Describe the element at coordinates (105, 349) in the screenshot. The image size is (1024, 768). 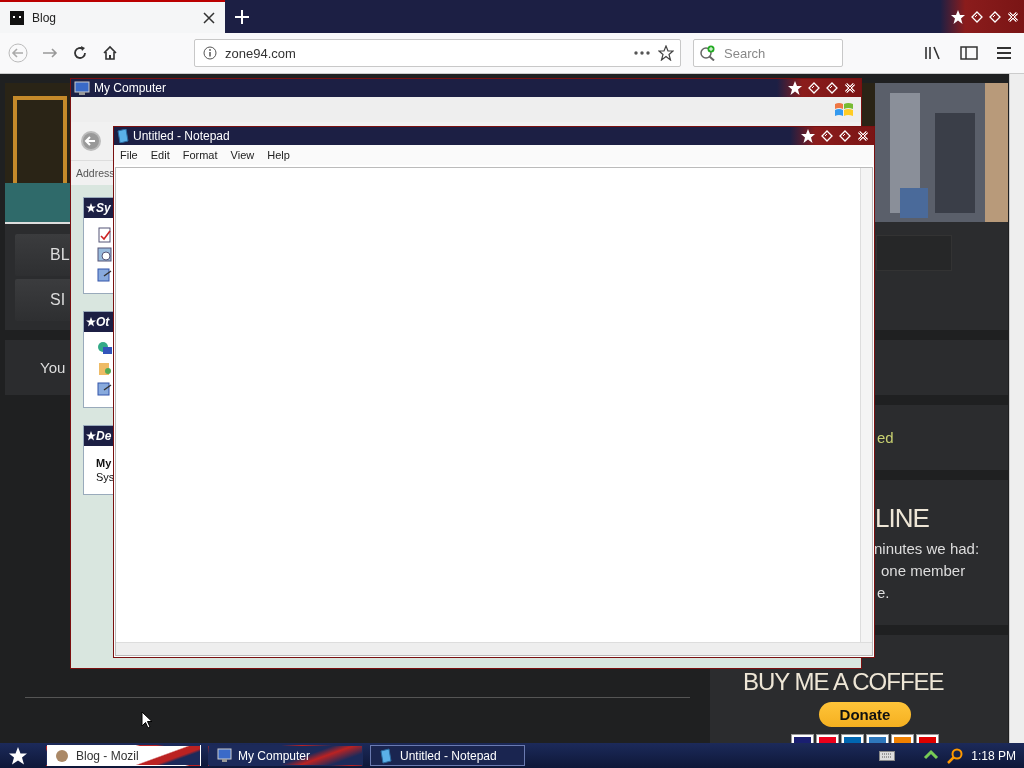
I see `globe-icon` at that location.